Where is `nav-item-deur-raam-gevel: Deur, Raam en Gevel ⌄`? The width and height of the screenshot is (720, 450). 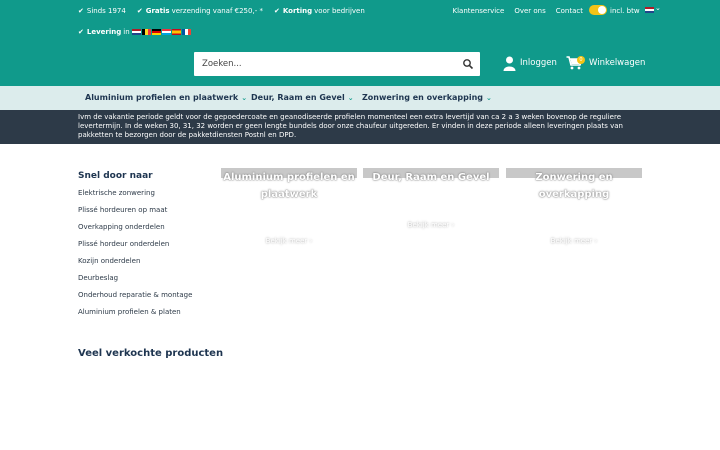 nav-item-deur-raam-gevel: Deur, Raam en Gevel ⌄ is located at coordinates (302, 97).